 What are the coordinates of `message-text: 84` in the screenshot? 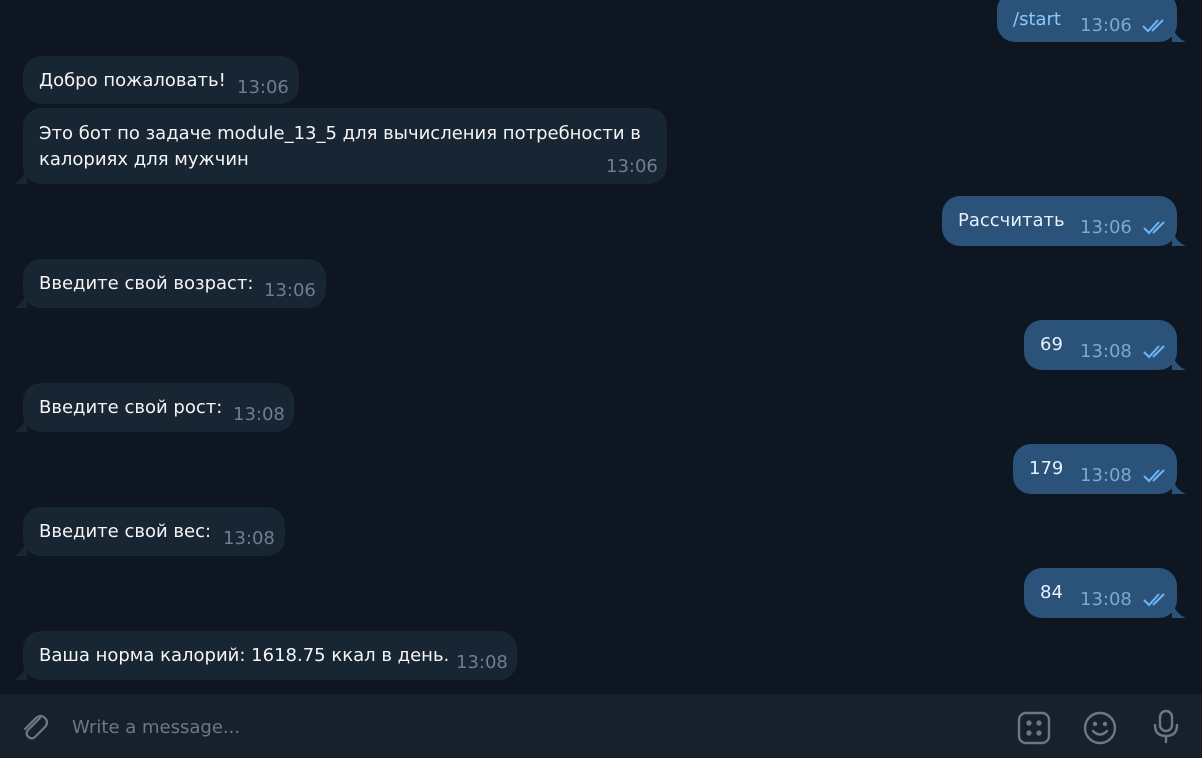 It's located at (1051, 592).